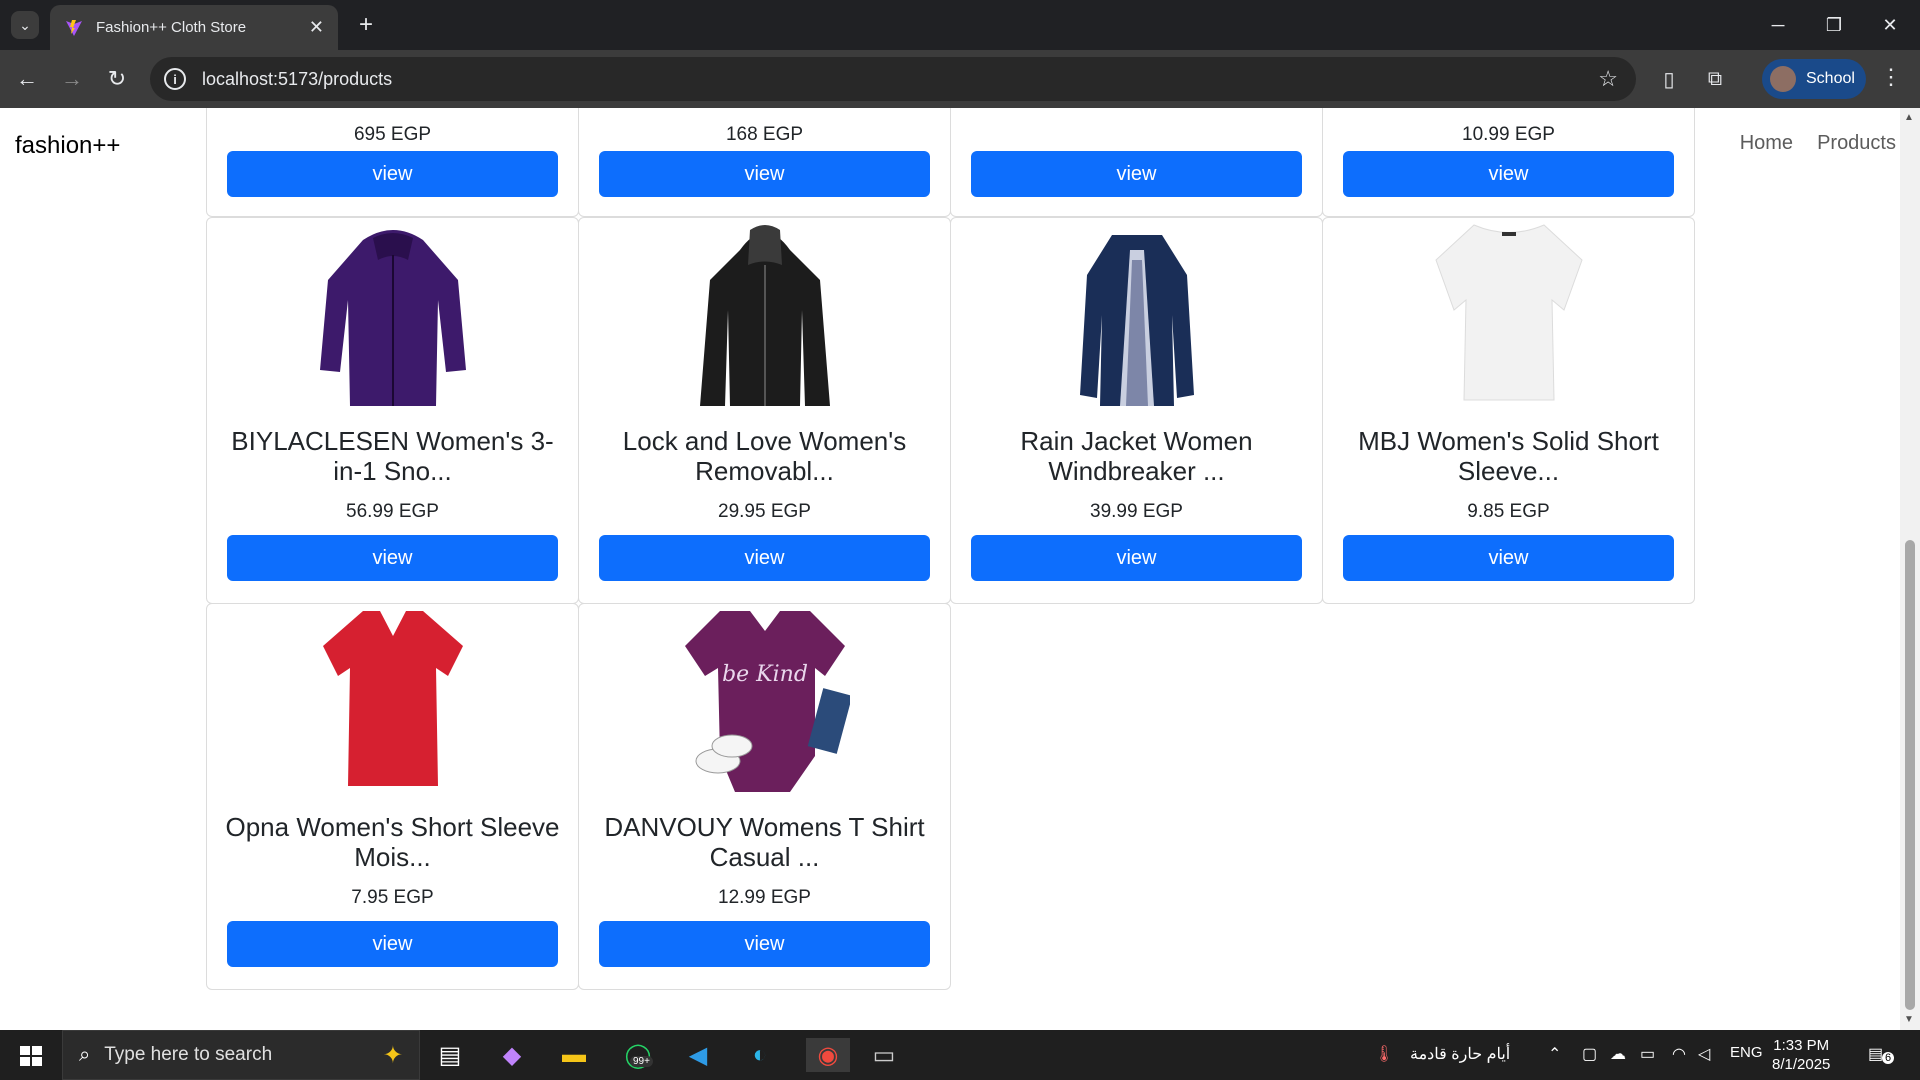  Describe the element at coordinates (764, 134) in the screenshot. I see `product-price: 168 EGP` at that location.